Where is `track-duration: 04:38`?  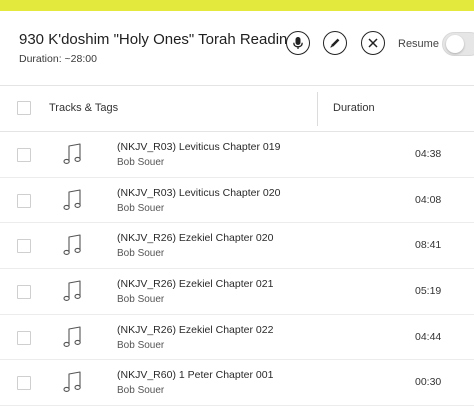
track-duration: 04:38 is located at coordinates (428, 154).